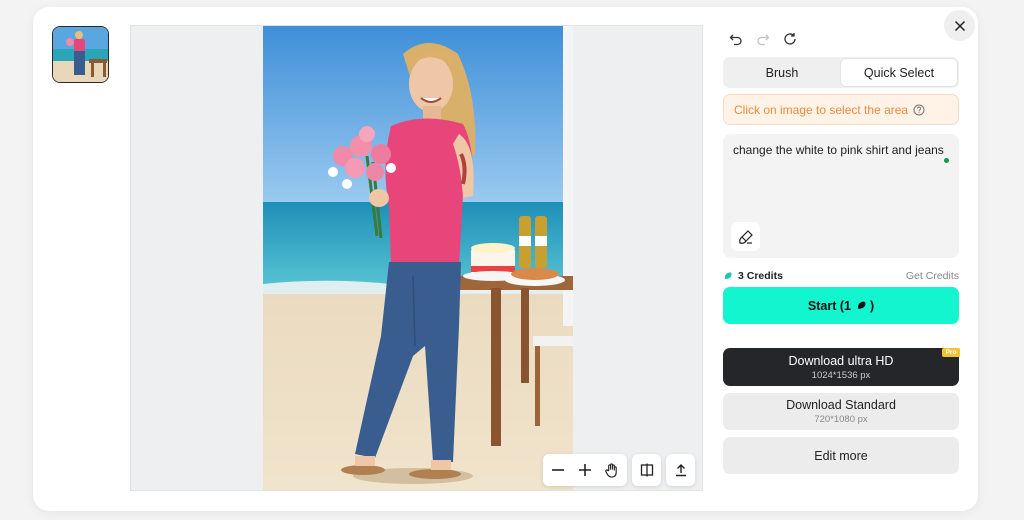 The height and width of the screenshot is (520, 1024). Describe the element at coordinates (841, 375) in the screenshot. I see `download-hd-size: 1024*1536 px` at that location.